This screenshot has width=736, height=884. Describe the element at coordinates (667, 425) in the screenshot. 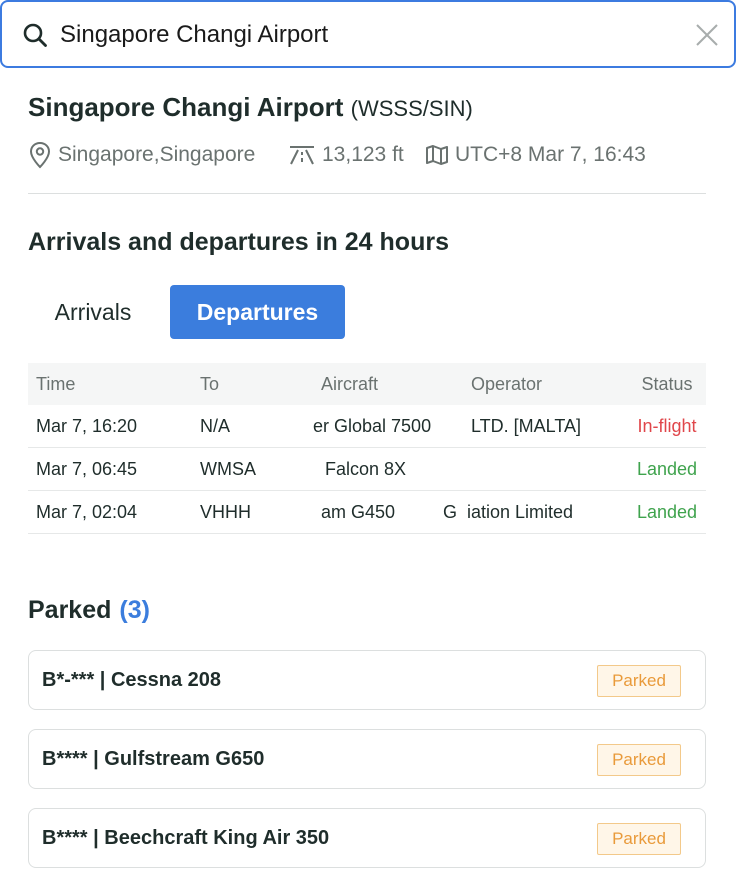

I see `status-badge: In-flight` at that location.